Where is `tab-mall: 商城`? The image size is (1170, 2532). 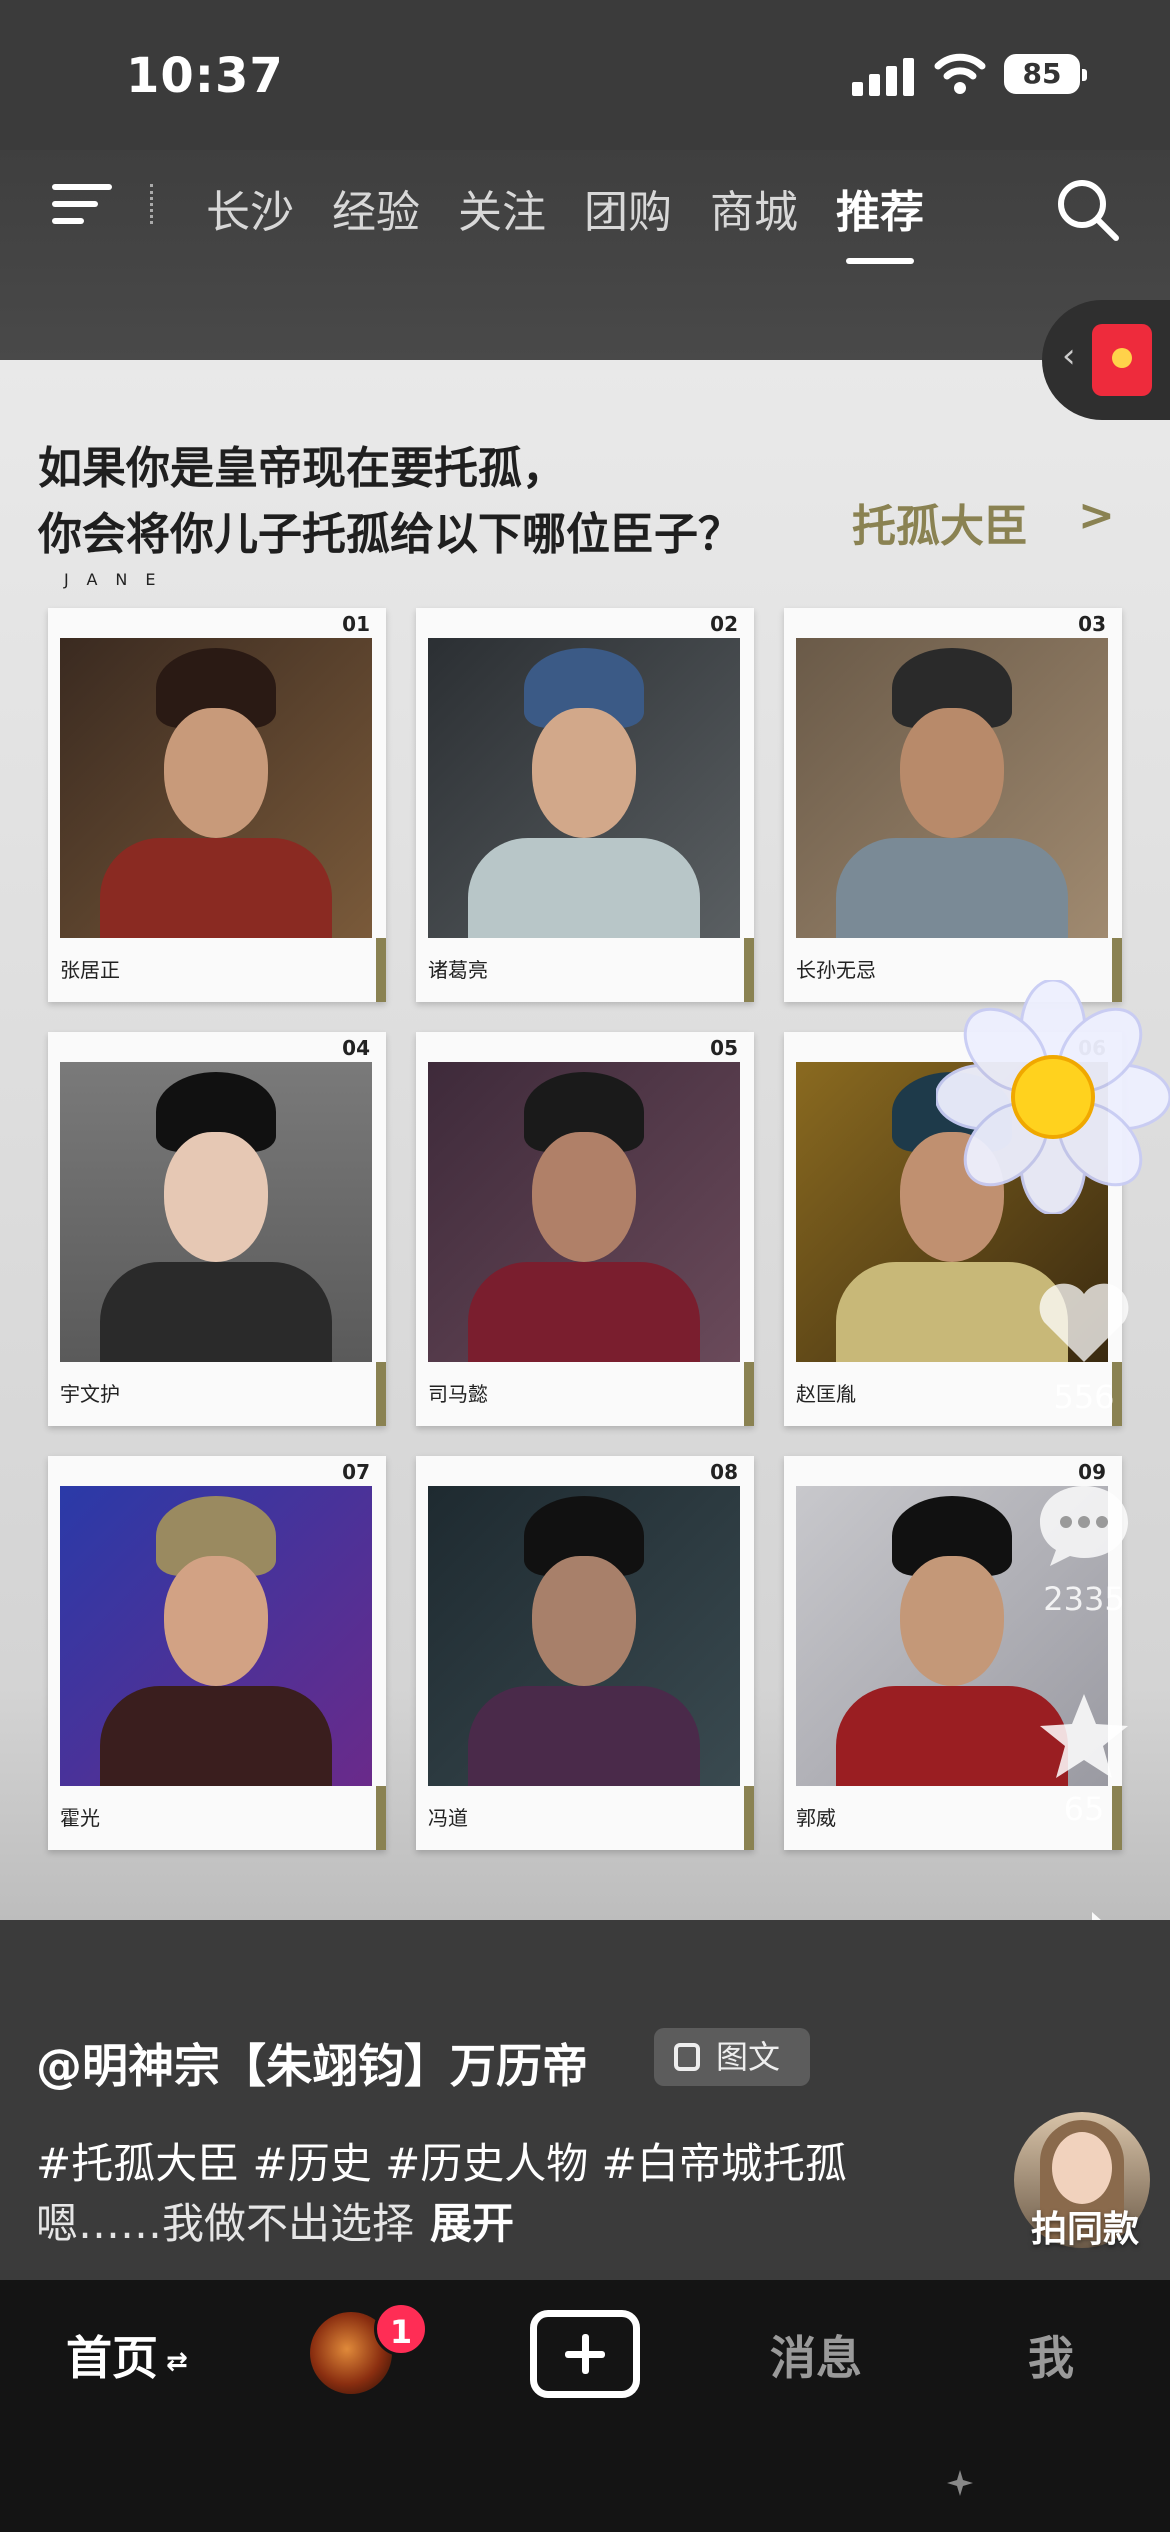 tab-mall: 商城 is located at coordinates (754, 207).